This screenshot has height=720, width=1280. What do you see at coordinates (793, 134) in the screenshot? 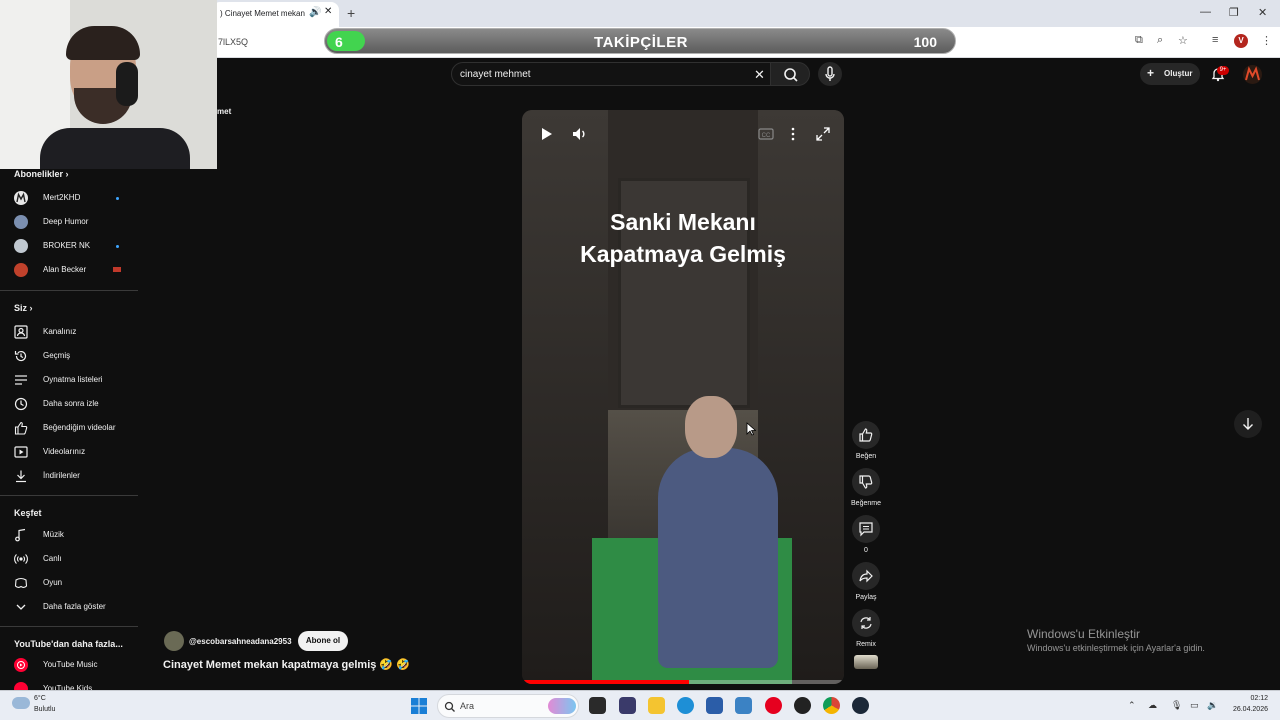
I see `more-options-icon` at bounding box center [793, 134].